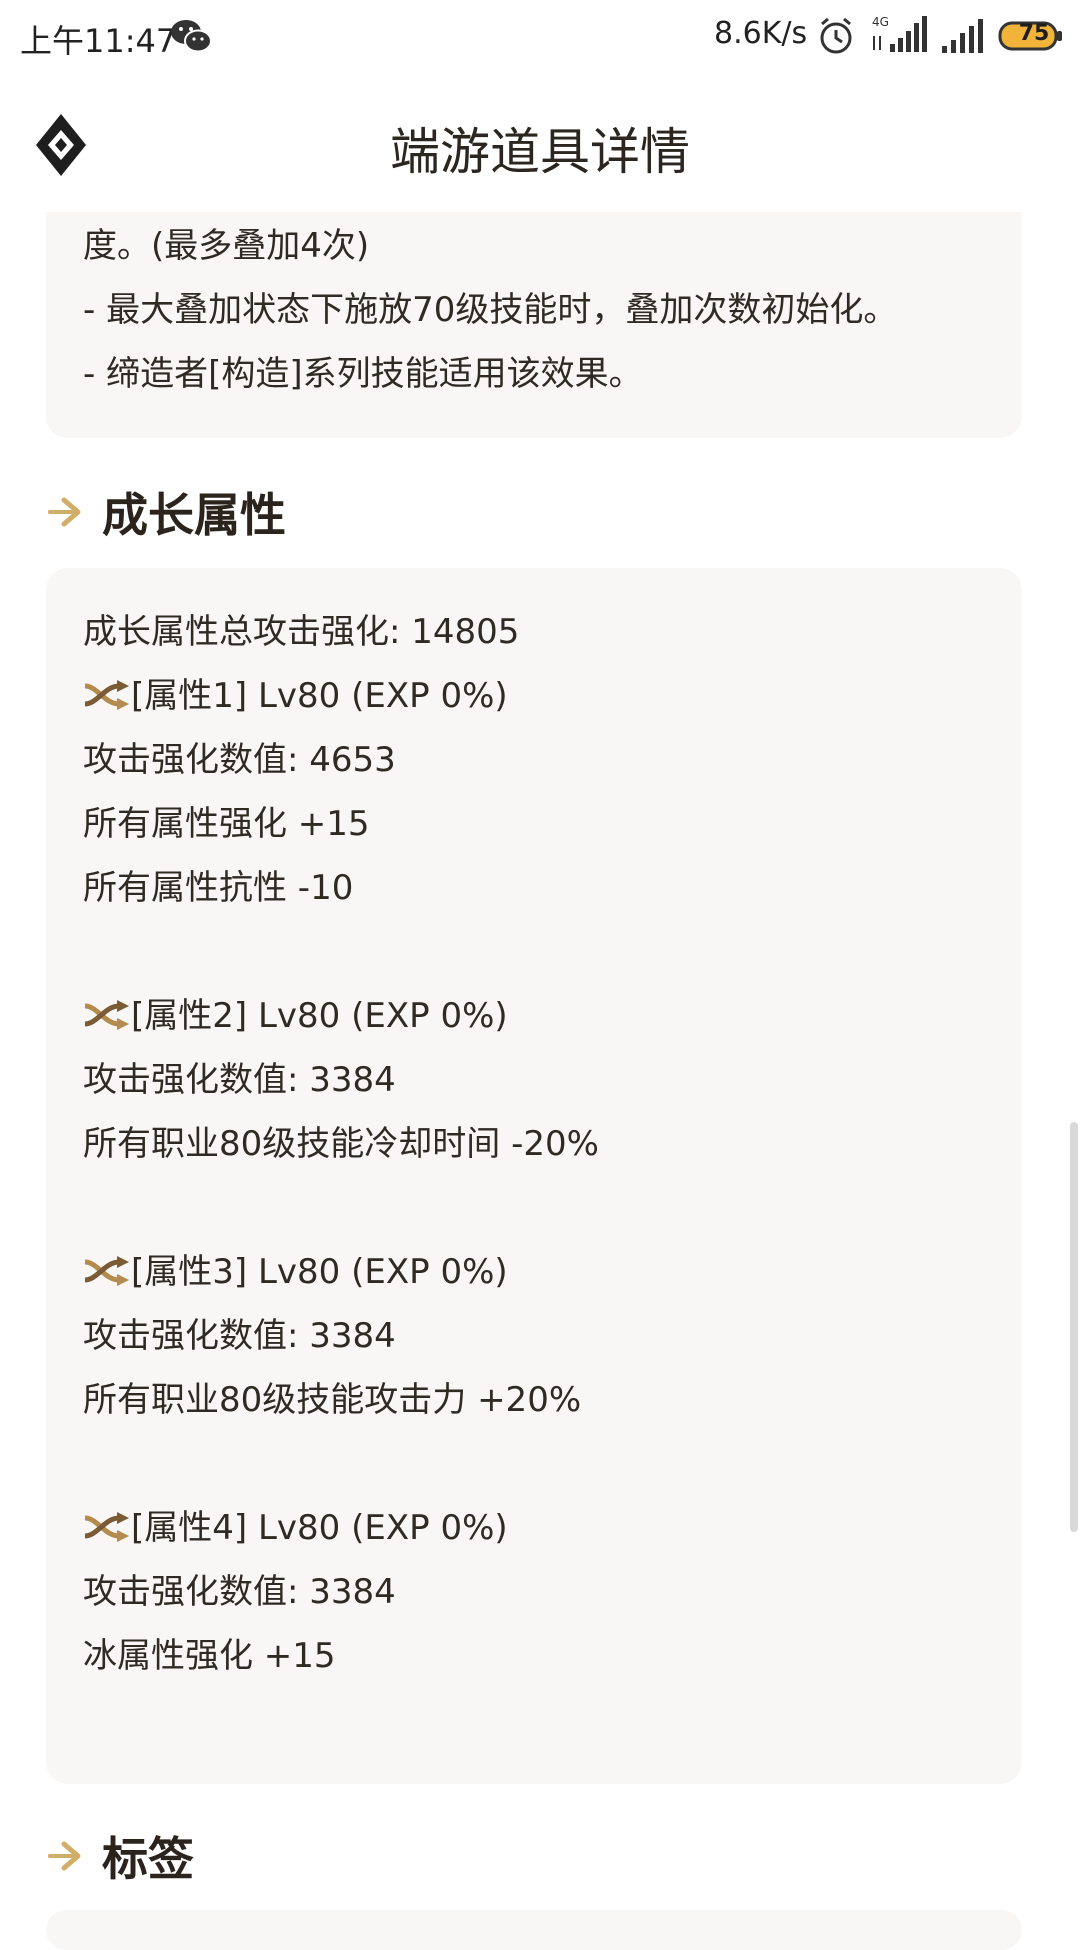 Image resolution: width=1080 pixels, height=1950 pixels. I want to click on description-line: - 最大叠加状态下施放70级技能时，叠加次数初始化。, so click(490, 310).